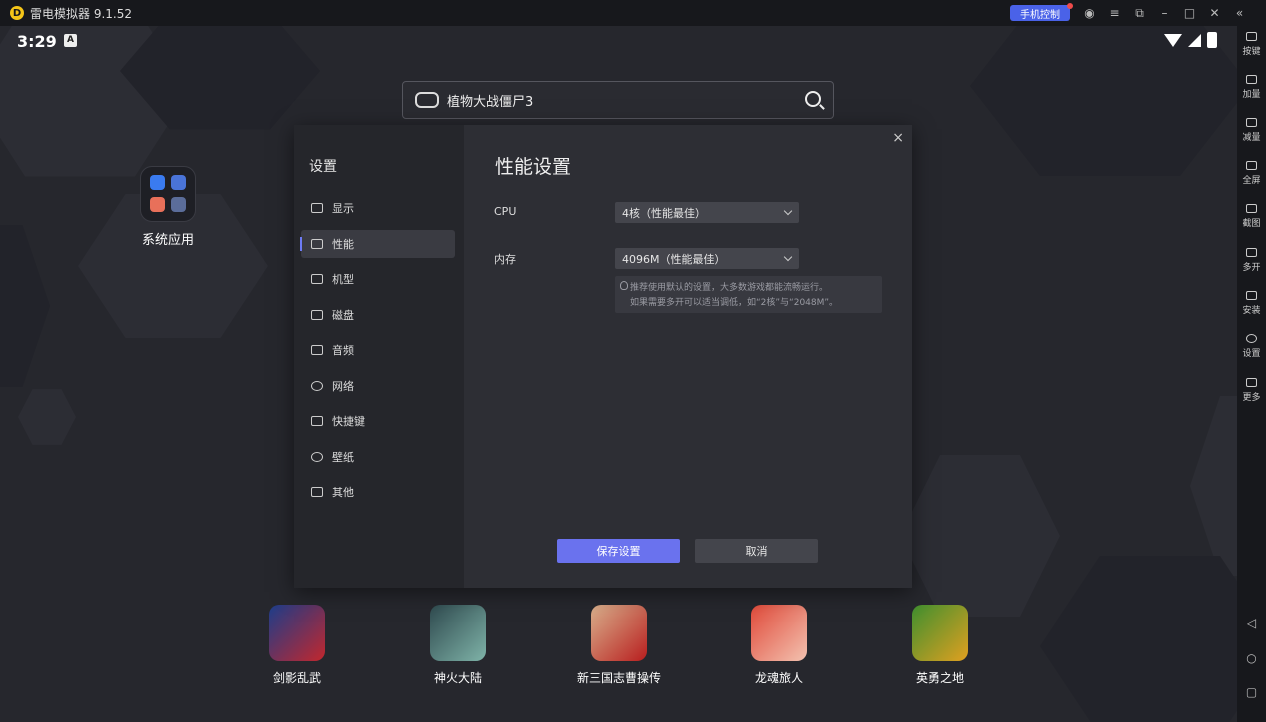  Describe the element at coordinates (378, 208) in the screenshot. I see `nav-item-display: 显示` at that location.